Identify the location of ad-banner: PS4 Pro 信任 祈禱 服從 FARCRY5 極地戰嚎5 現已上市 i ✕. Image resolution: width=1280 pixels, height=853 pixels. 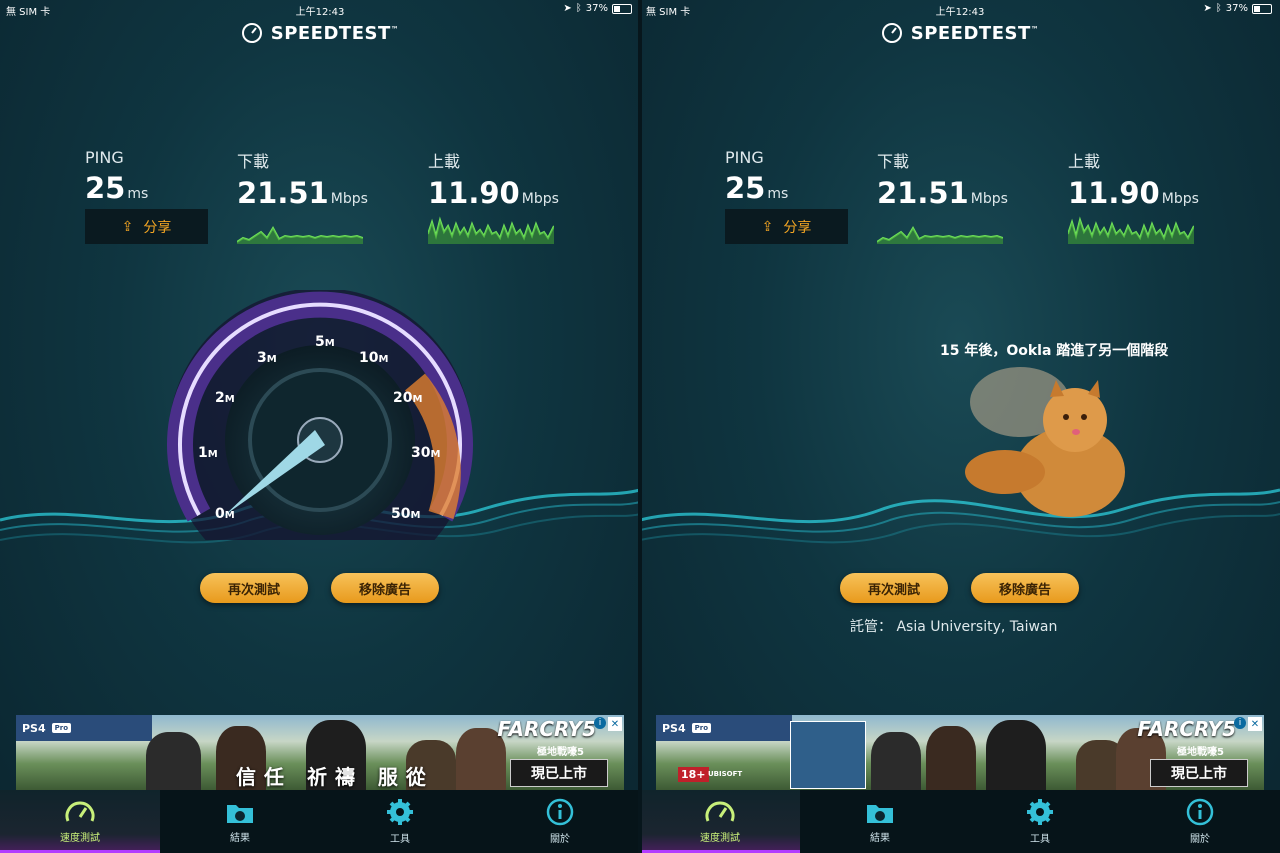
(320, 752).